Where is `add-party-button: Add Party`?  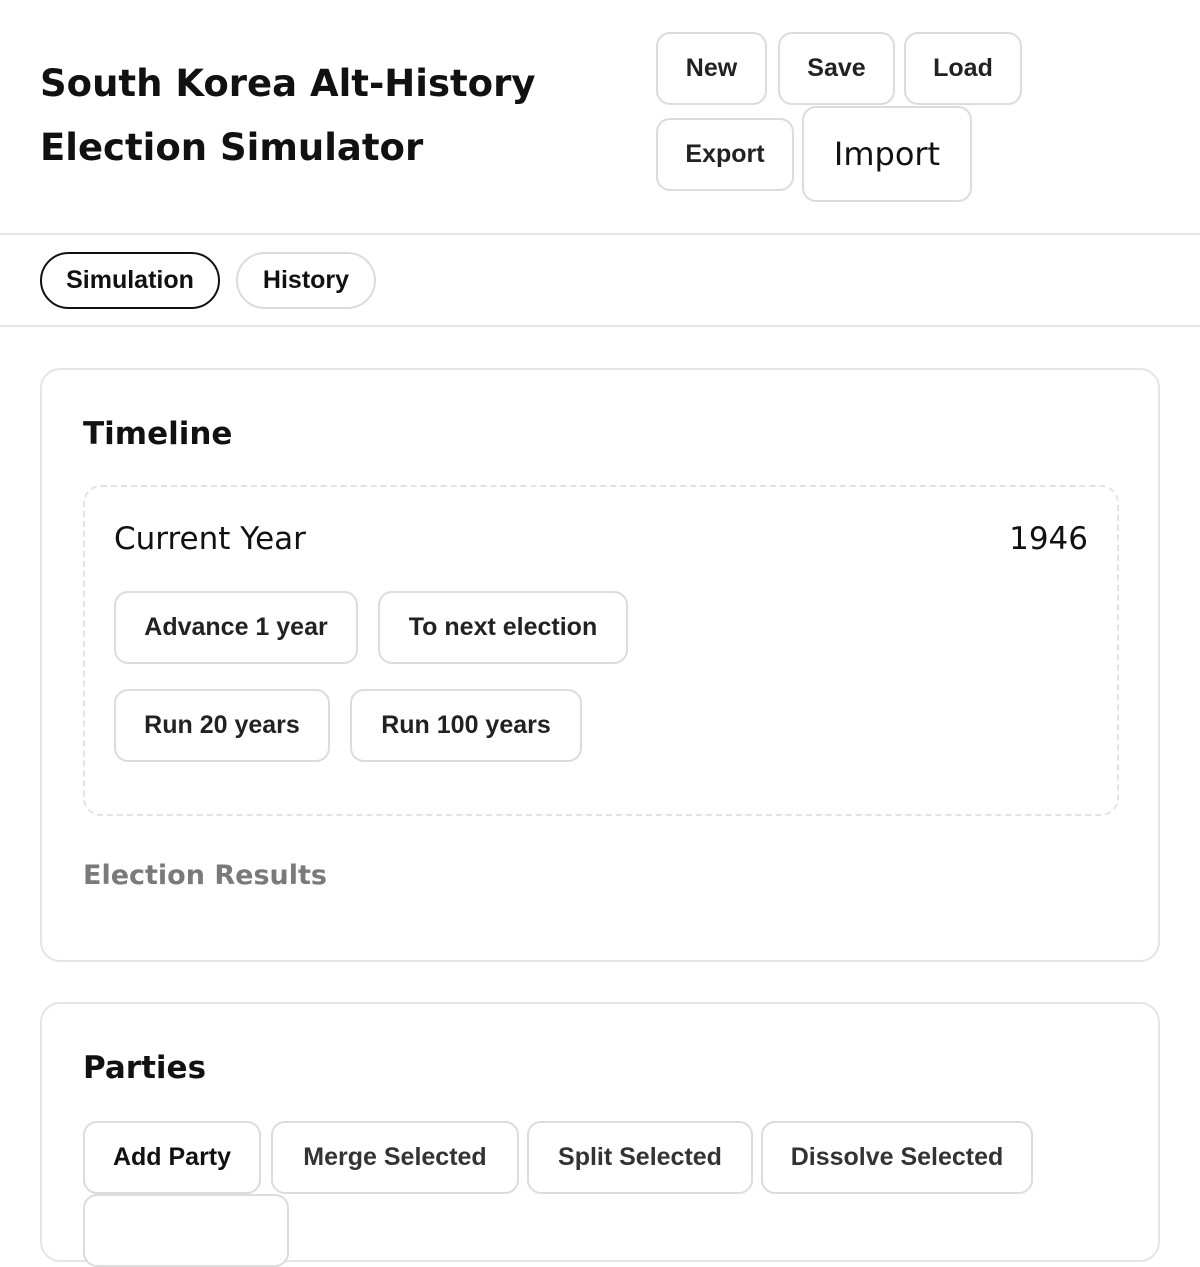 add-party-button: Add Party is located at coordinates (172, 1157).